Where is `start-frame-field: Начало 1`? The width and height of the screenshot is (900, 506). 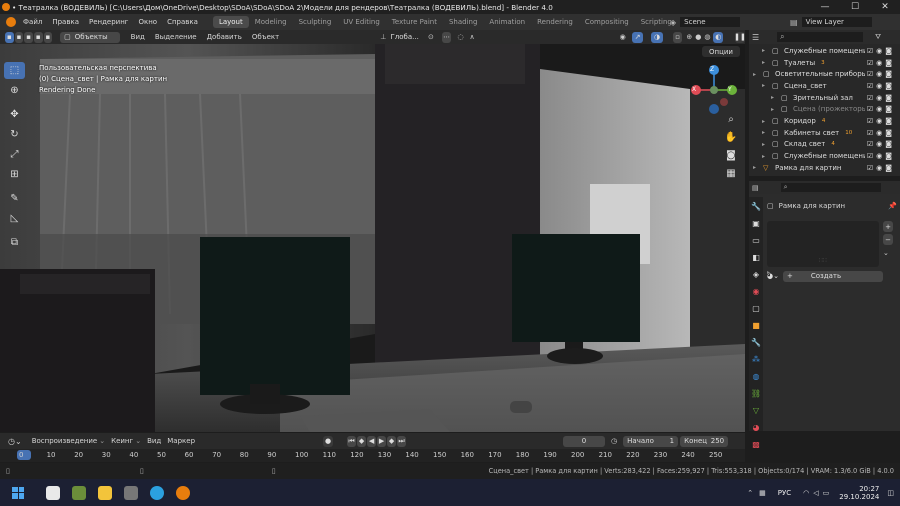 start-frame-field: Начало 1 is located at coordinates (651, 441).